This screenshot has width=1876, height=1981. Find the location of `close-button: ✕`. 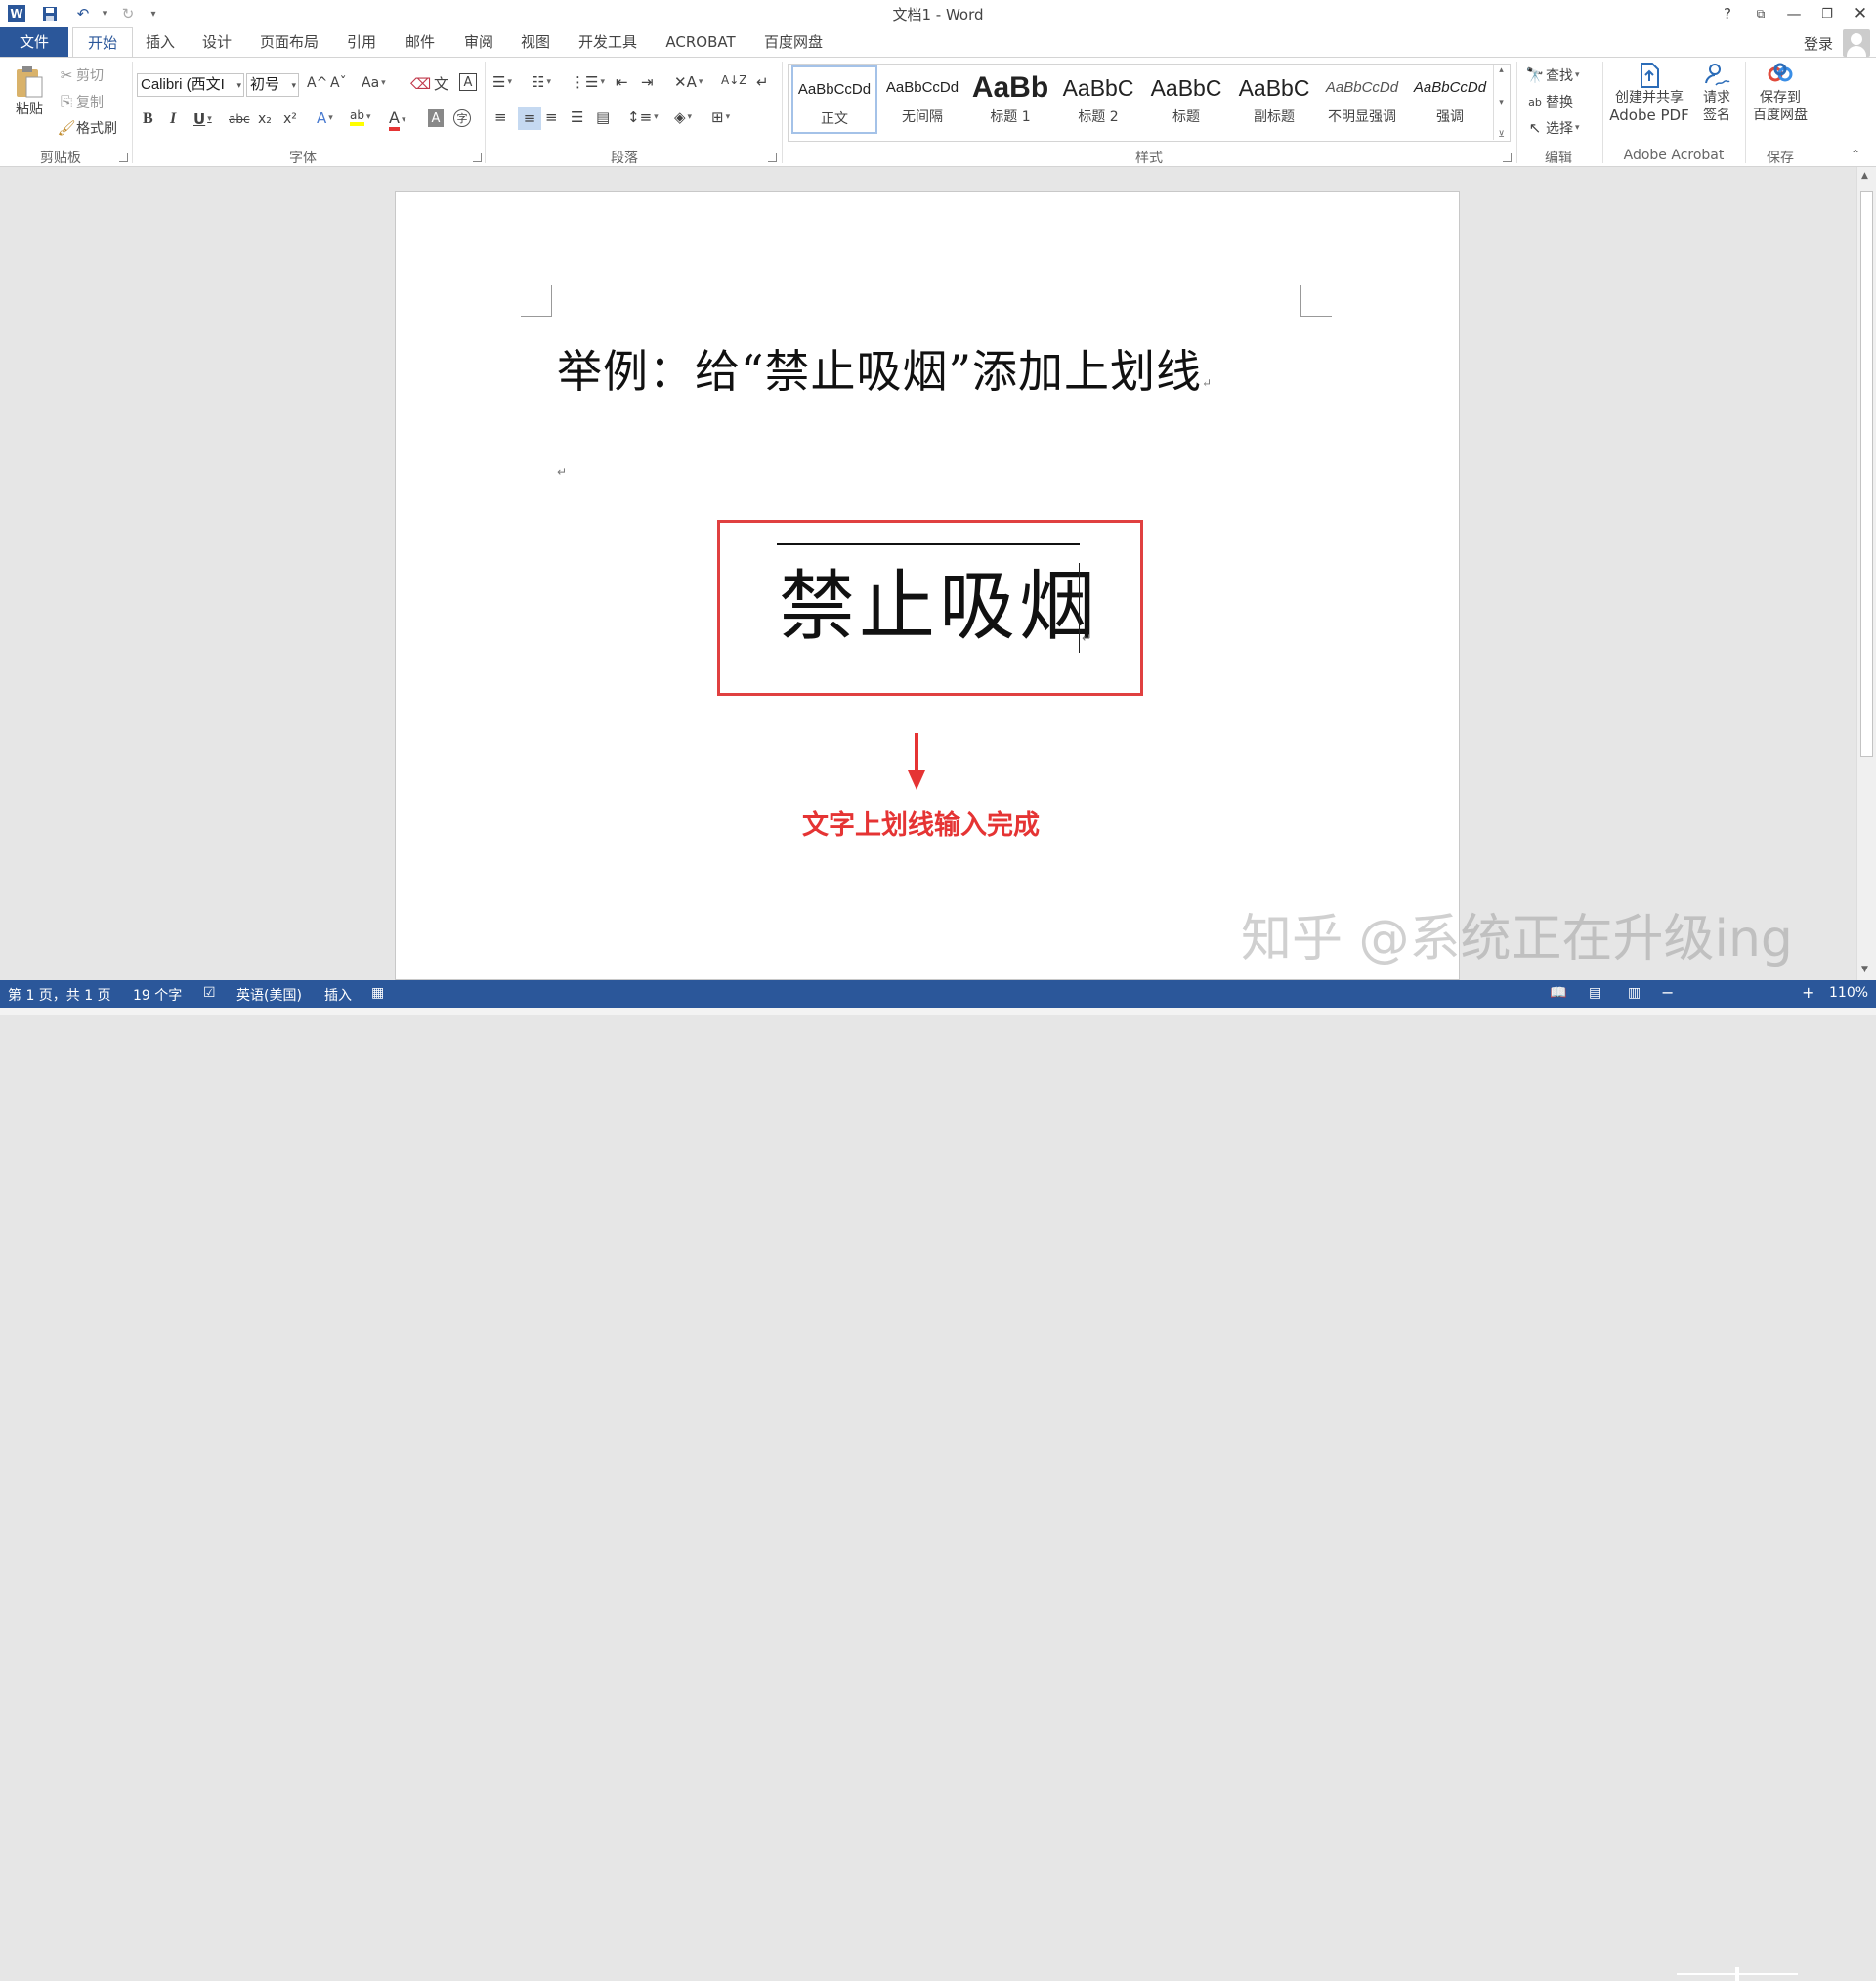

close-button: ✕ is located at coordinates (1860, 13).